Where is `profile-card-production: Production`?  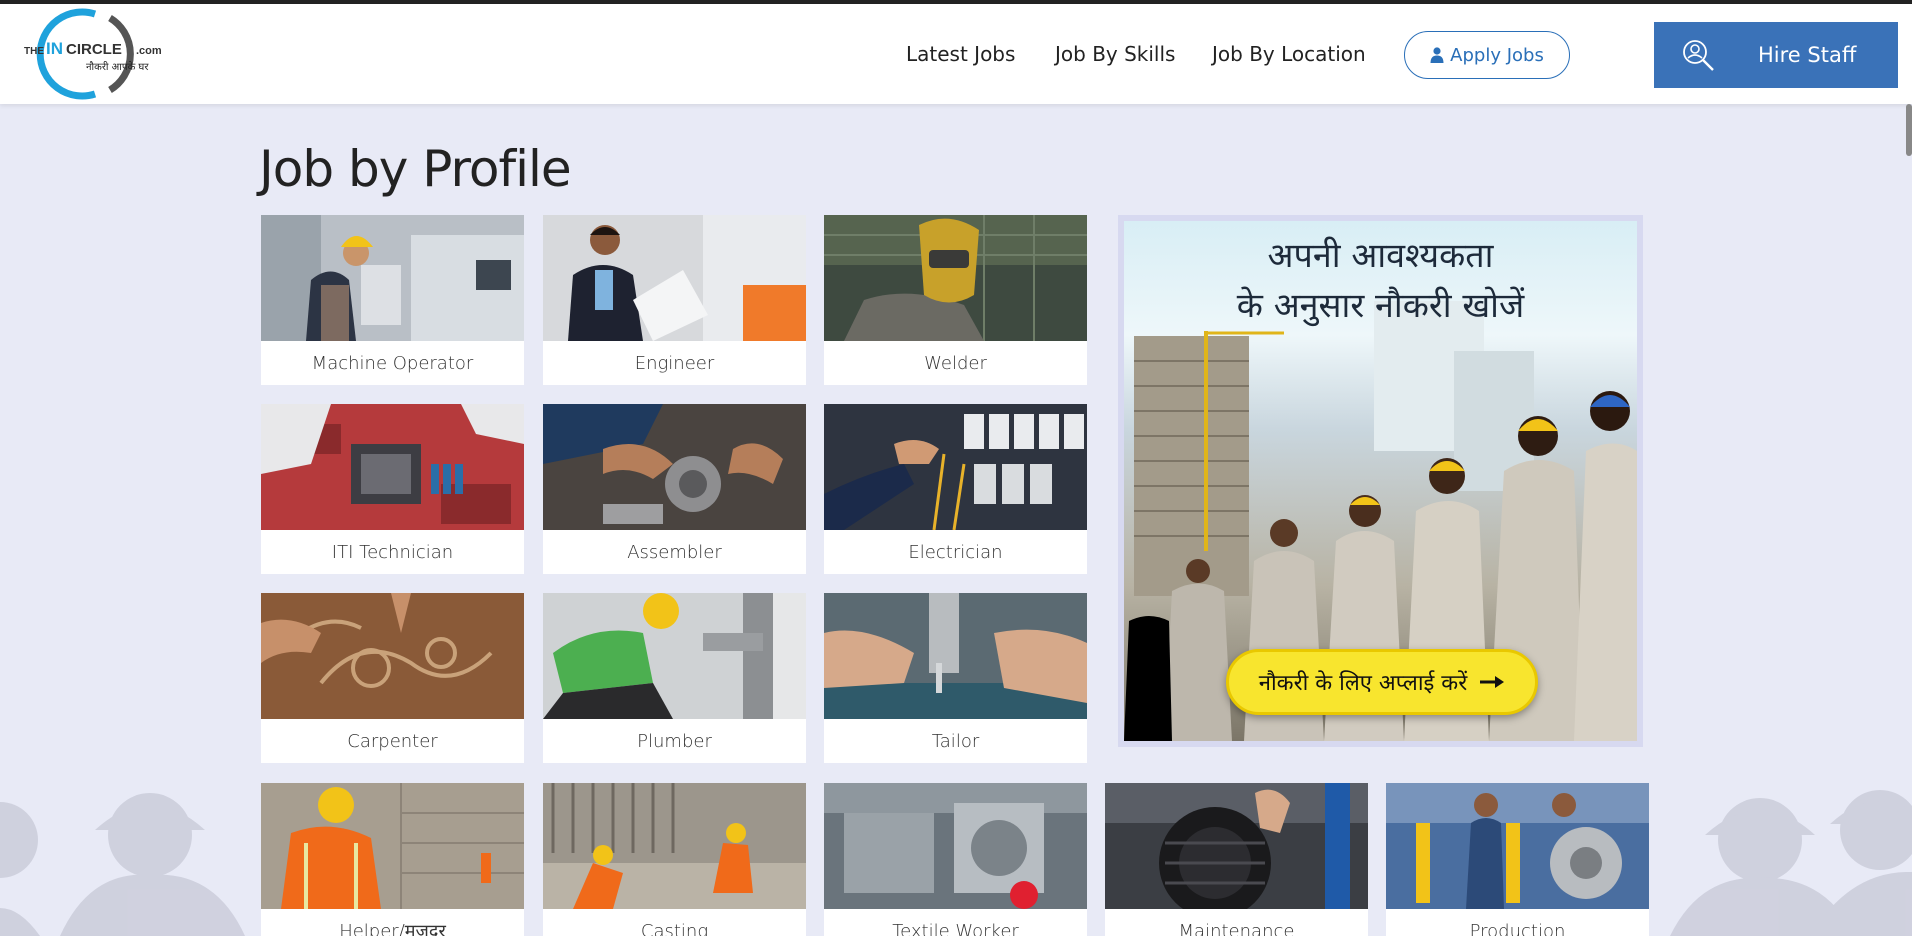 profile-card-production: Production is located at coordinates (1517, 859).